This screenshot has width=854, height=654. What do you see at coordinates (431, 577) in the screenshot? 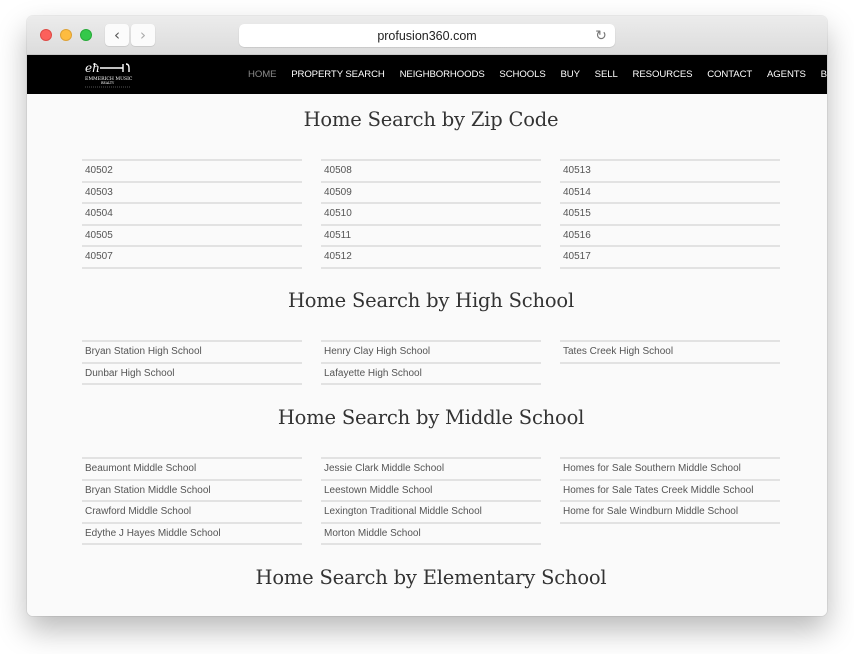
I see `section-title: Home Search by Elementary School` at bounding box center [431, 577].